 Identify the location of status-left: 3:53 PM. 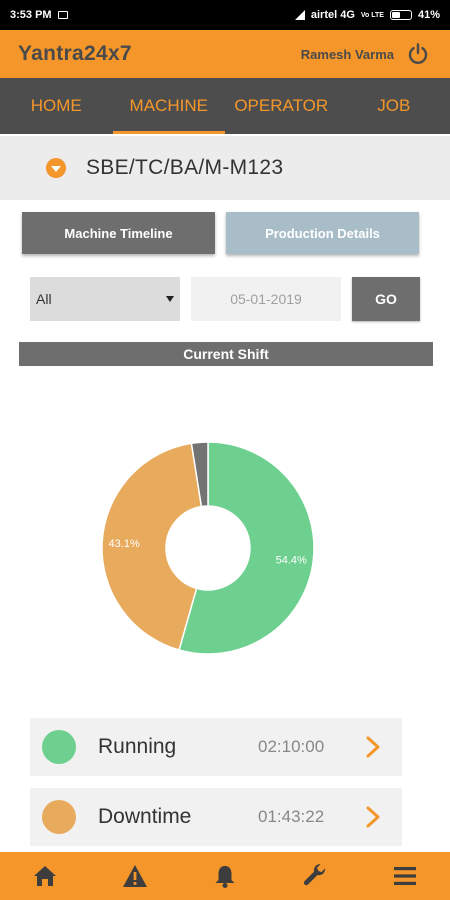
(39, 15).